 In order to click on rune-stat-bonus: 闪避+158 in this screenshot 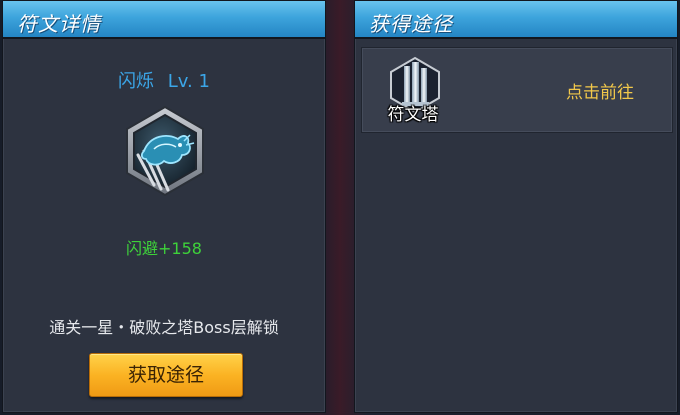, I will do `click(164, 248)`.